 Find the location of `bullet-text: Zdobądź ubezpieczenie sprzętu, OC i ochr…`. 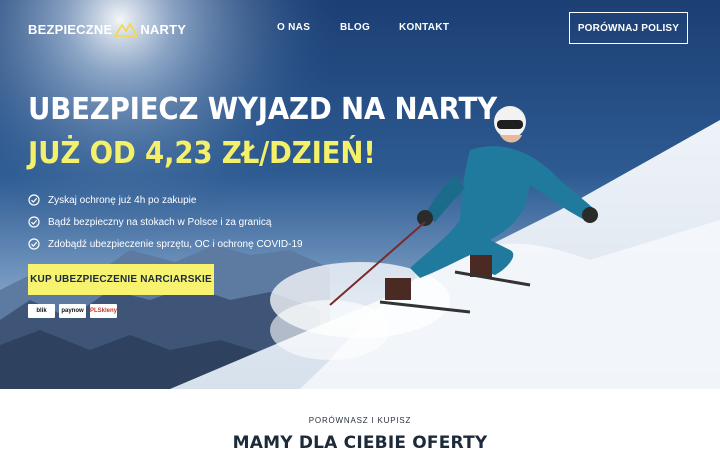

bullet-text: Zdobądź ubezpieczenie sprzętu, OC i ochr… is located at coordinates (175, 244).